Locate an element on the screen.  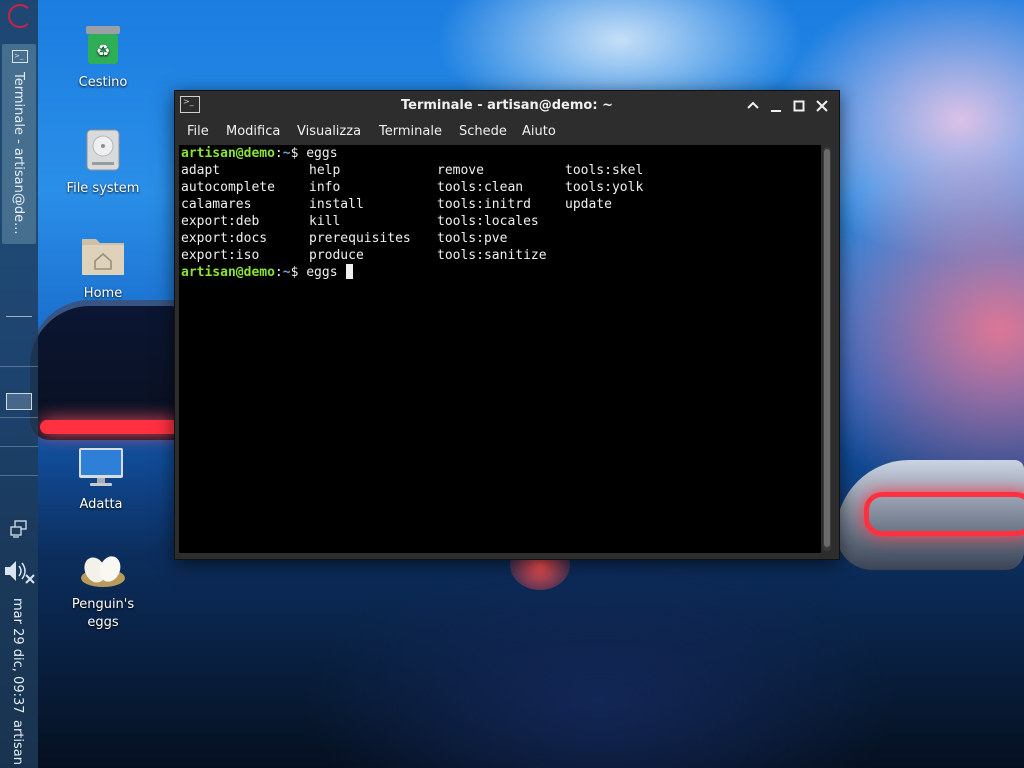
window-titlebar: >_ Terminale - artisan@demo: ~ is located at coordinates (507, 106).